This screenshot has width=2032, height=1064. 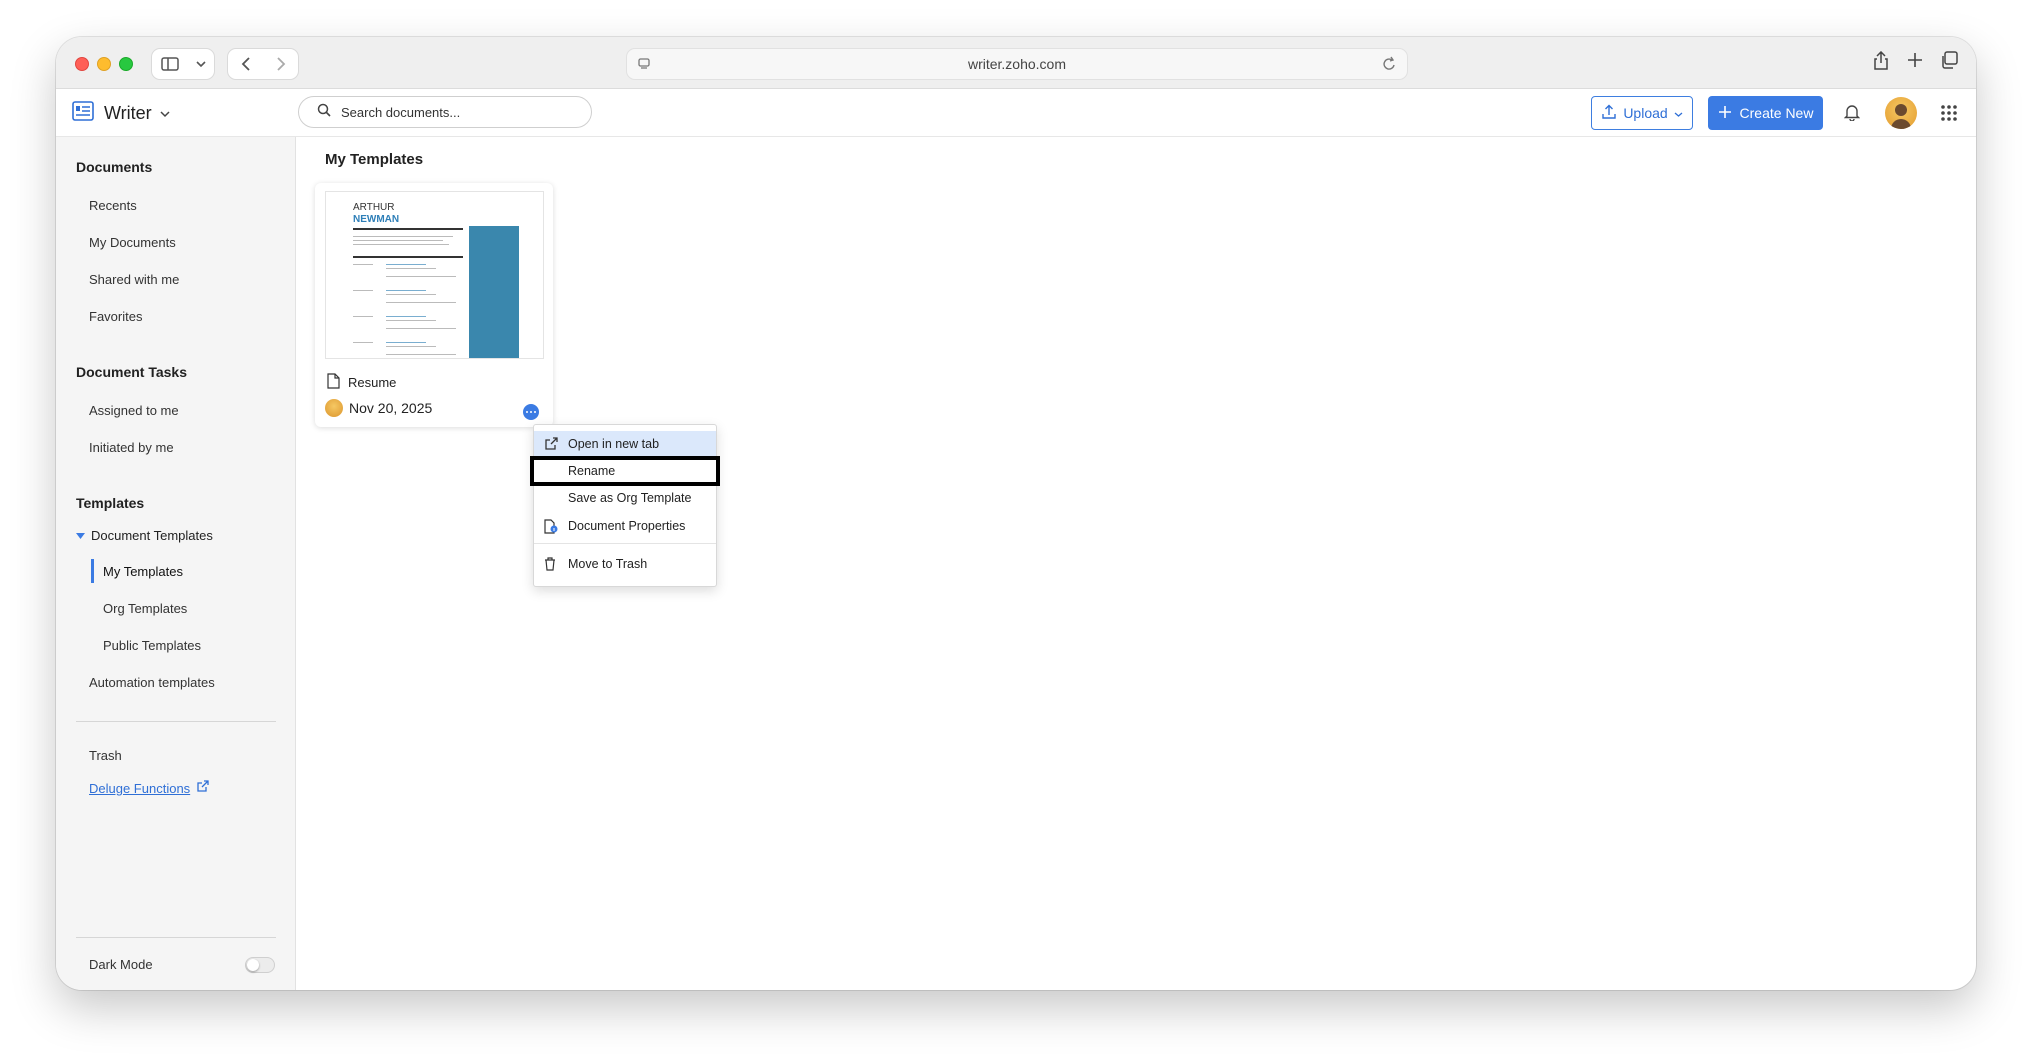 I want to click on menu-item-label: Document Properties, so click(x=627, y=526).